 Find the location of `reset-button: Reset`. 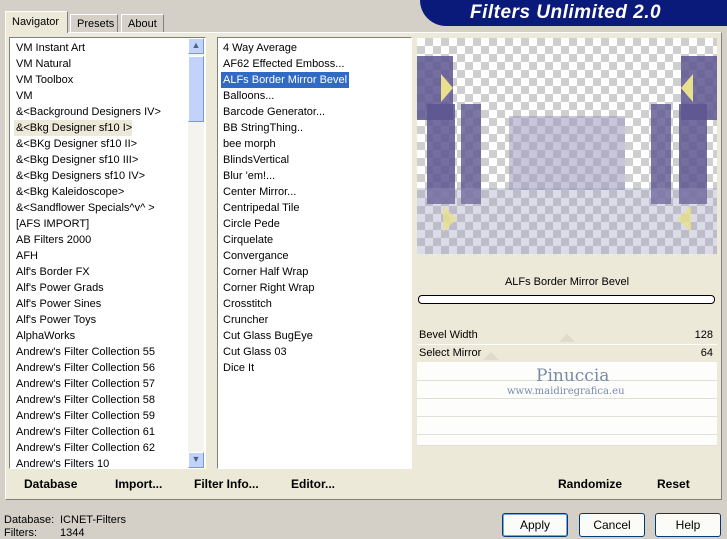

reset-button: Reset is located at coordinates (673, 484).